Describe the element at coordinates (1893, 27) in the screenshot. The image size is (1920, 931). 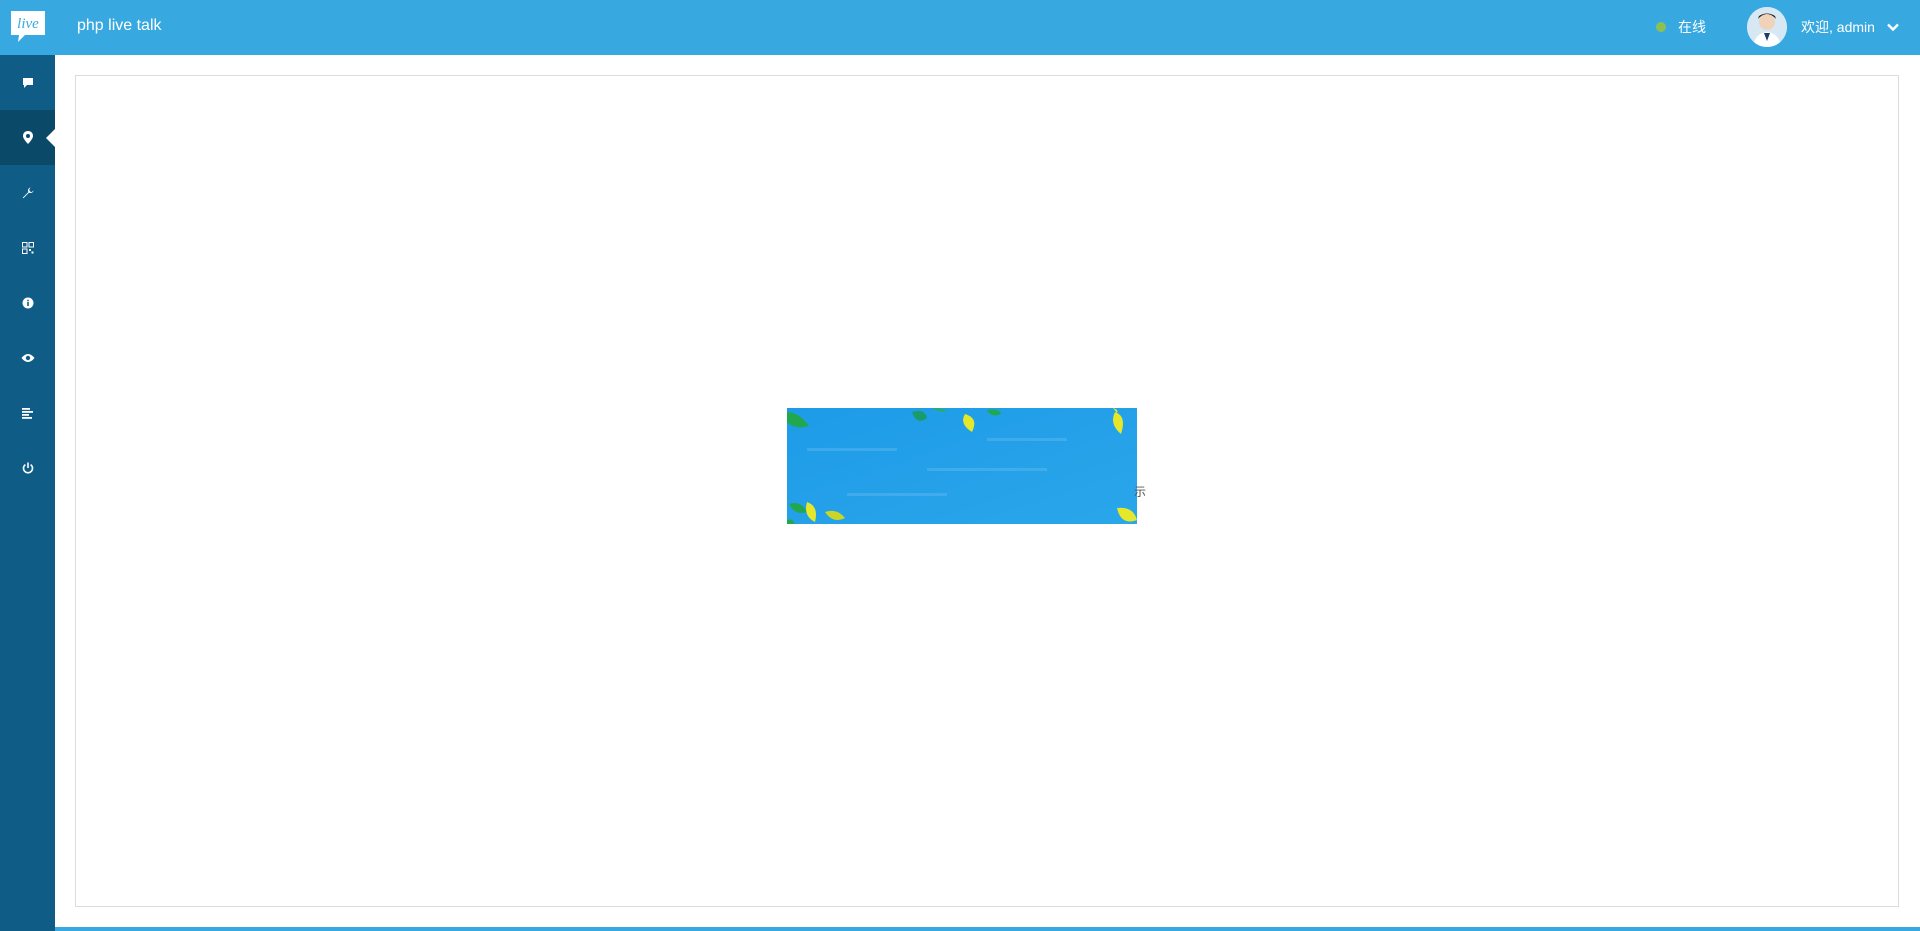
I see `chevron-down-icon` at that location.